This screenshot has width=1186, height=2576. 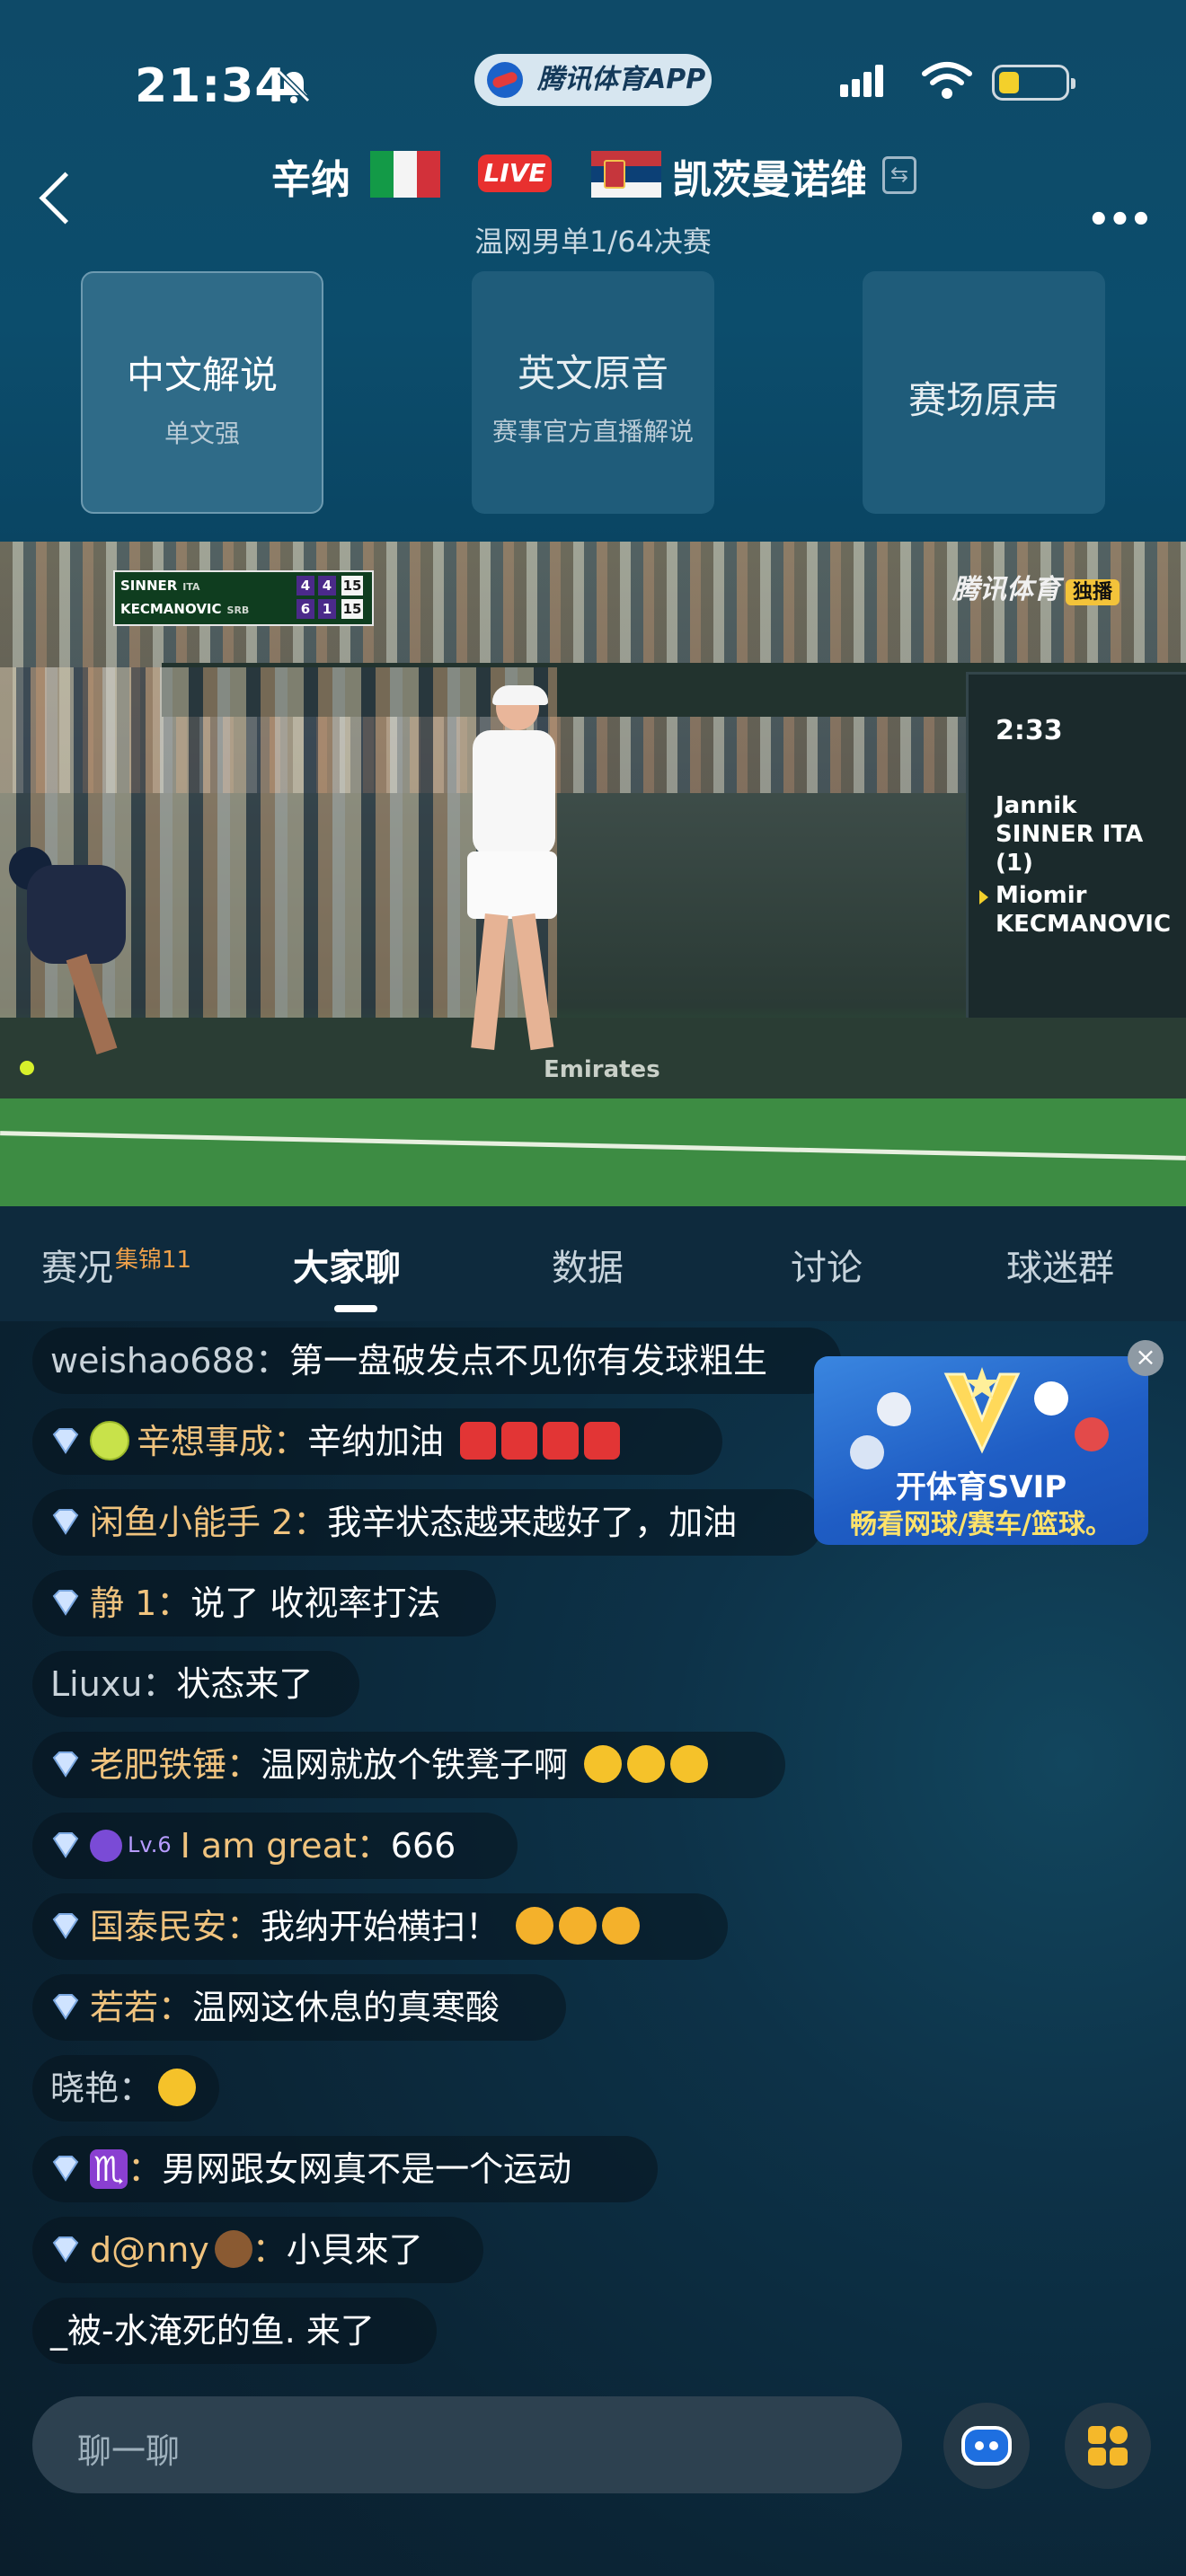 I want to click on chat-message: weishao688：第一盘破发点不见你有发球粗生, so click(x=436, y=1361).